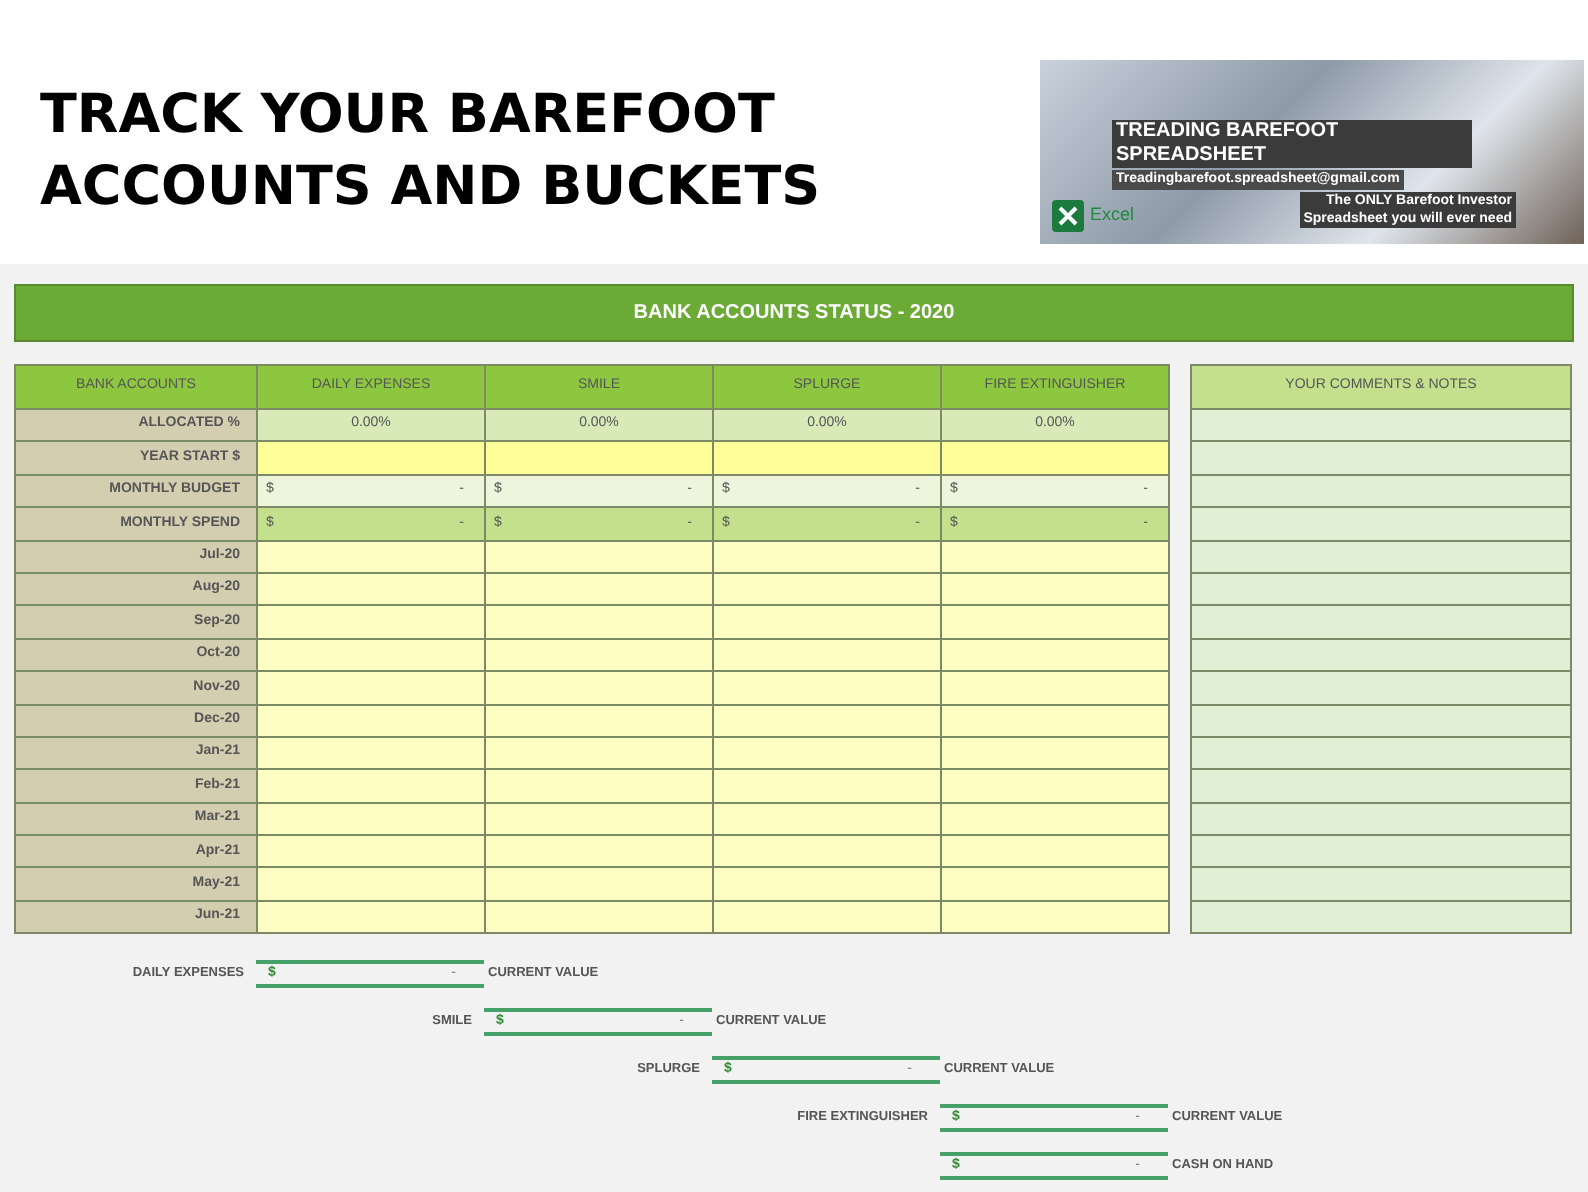 Image resolution: width=1588 pixels, height=1192 pixels. Describe the element at coordinates (408, 116) in the screenshot. I see `page-heading: TRACK YOUR BAREFOOT` at that location.